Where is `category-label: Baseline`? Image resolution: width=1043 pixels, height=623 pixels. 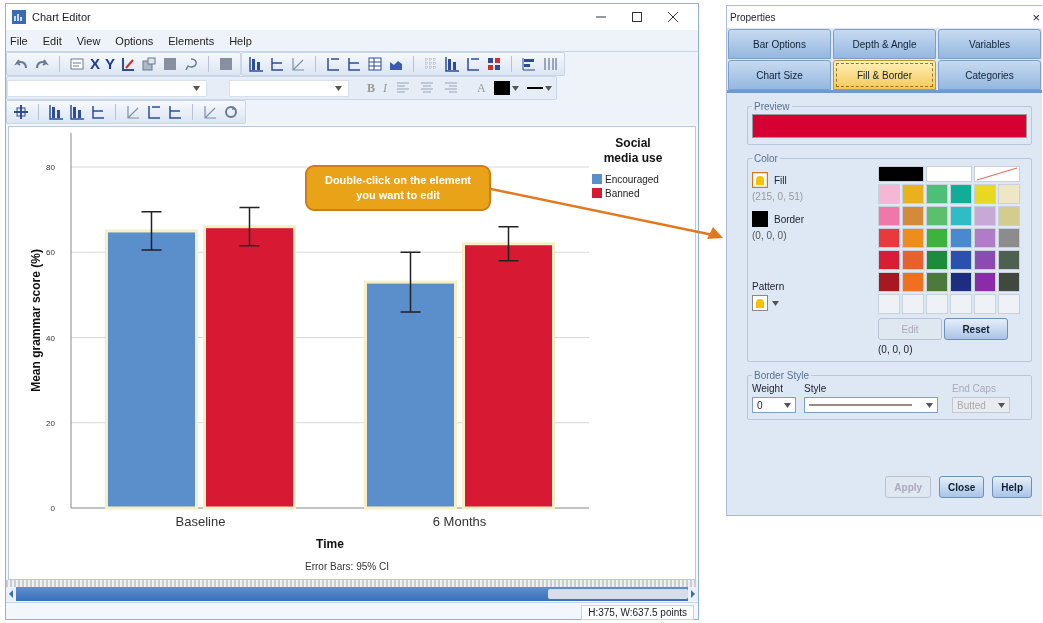 category-label: Baseline is located at coordinates (200, 521).